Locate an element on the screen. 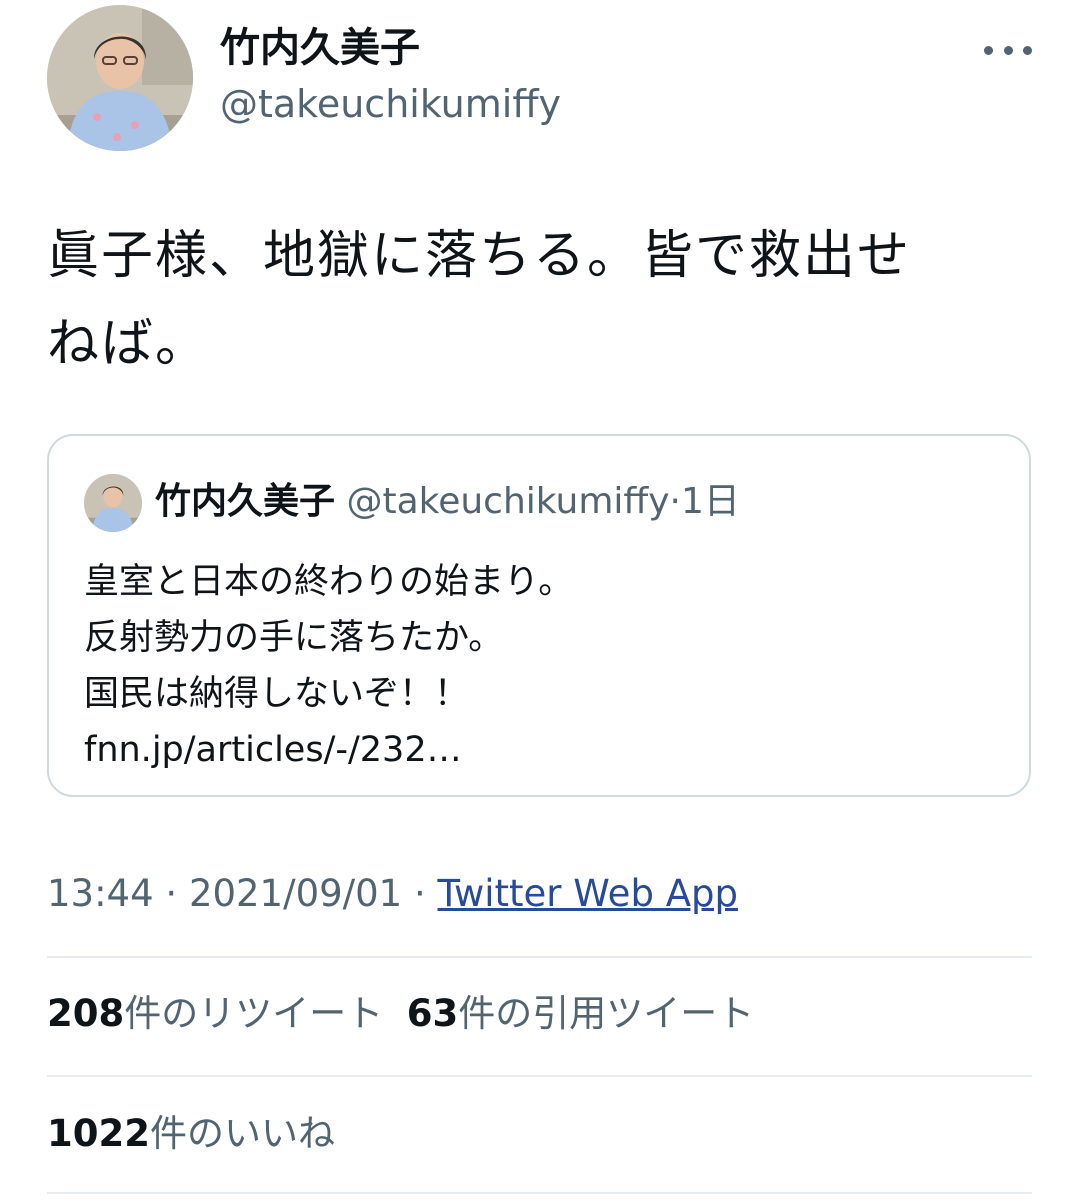 The width and height of the screenshot is (1079, 1200). quoted-text-line: 国民は納得しないぞ！！ is located at coordinates (277, 694).